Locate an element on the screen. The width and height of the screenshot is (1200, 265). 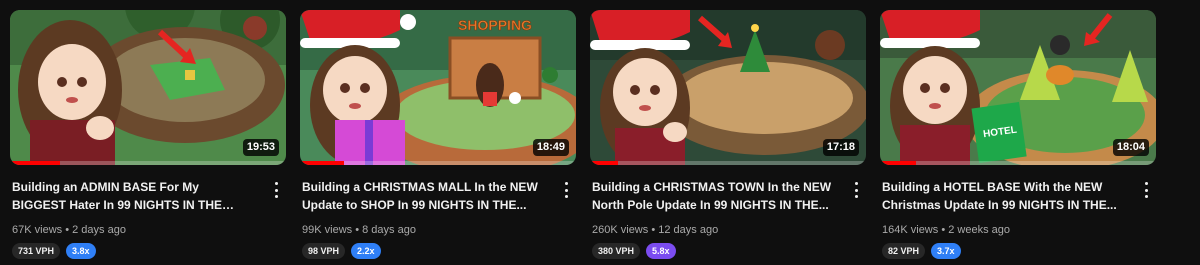
stat-badges: 98 VPH 2.2x is located at coordinates (341, 251).